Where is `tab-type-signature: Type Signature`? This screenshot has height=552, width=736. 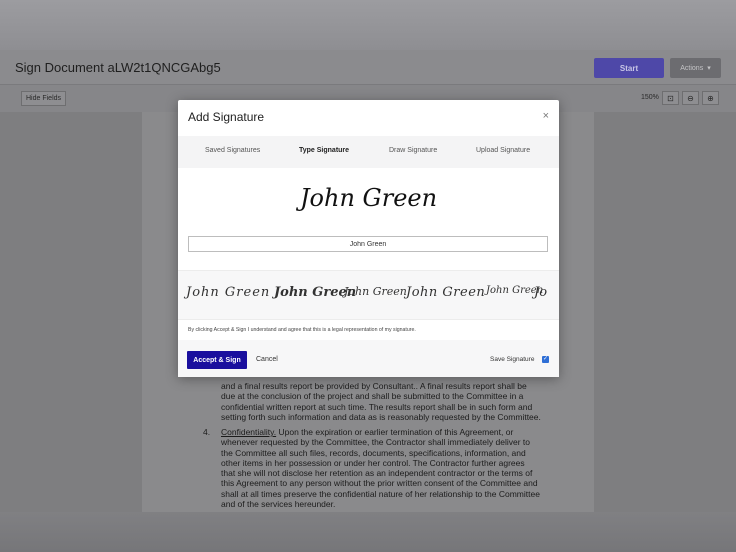
tab-type-signature: Type Signature is located at coordinates (324, 150).